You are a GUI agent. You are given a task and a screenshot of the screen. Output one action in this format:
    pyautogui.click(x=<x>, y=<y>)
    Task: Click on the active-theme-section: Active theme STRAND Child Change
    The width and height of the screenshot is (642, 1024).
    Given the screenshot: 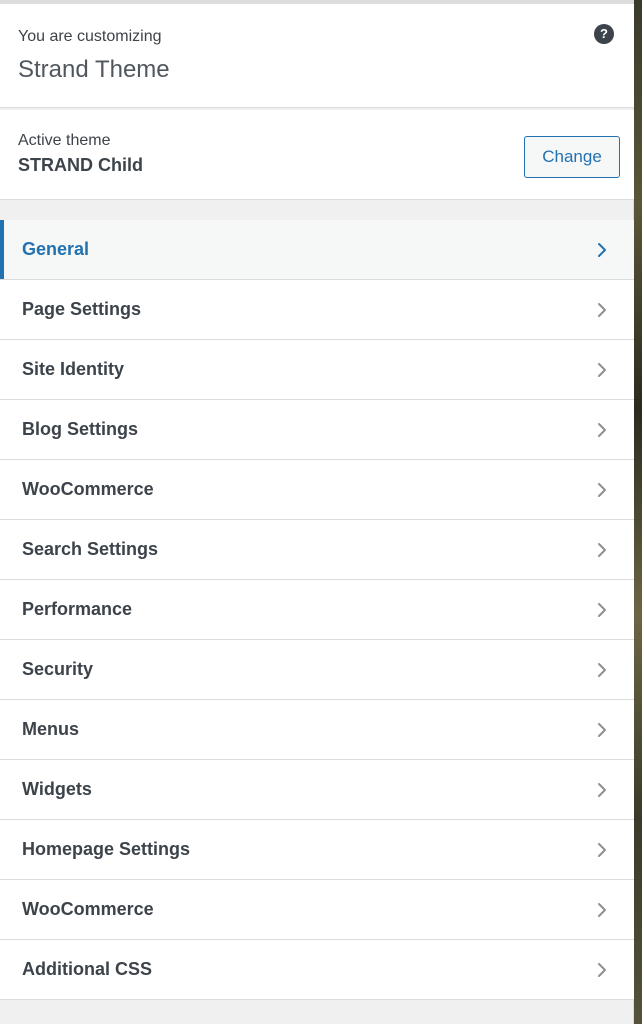 What is the action you would take?
    pyautogui.click(x=317, y=155)
    